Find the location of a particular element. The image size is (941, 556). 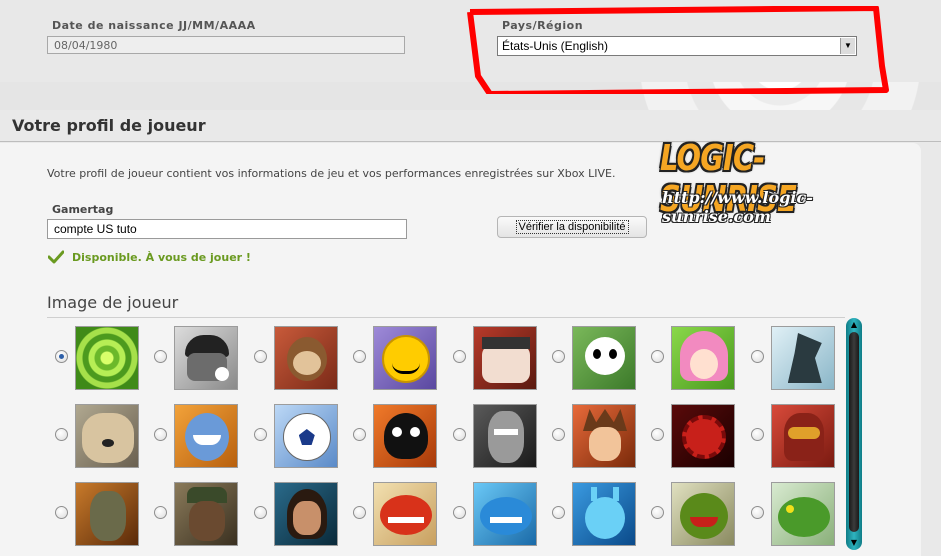

gamerpic-monkey is located at coordinates (305, 358).